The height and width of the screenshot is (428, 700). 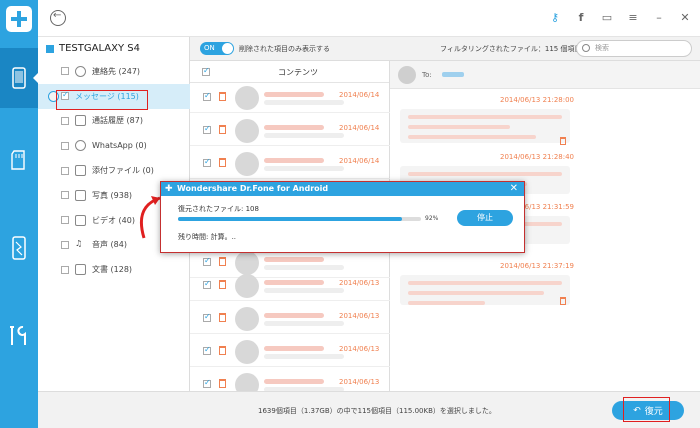 What do you see at coordinates (511, 49) in the screenshot?
I see `filter-count-text: フィルタリングされたファイル：115 個項目` at bounding box center [511, 49].